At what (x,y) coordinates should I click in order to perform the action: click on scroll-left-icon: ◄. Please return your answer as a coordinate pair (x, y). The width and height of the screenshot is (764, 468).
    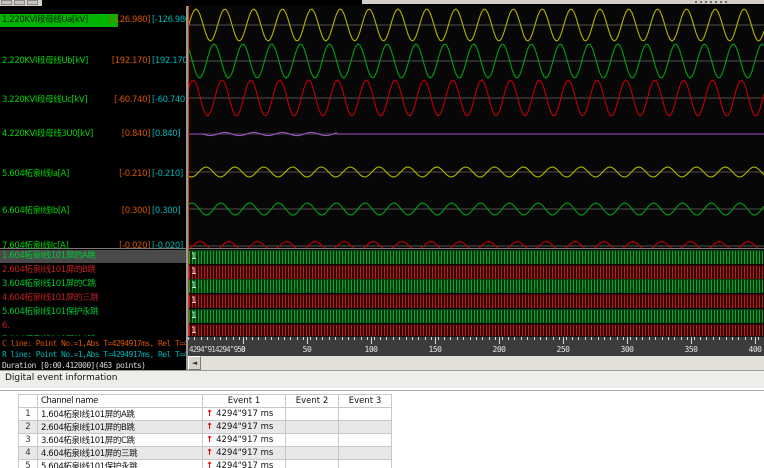
    Looking at the image, I should click on (194, 363).